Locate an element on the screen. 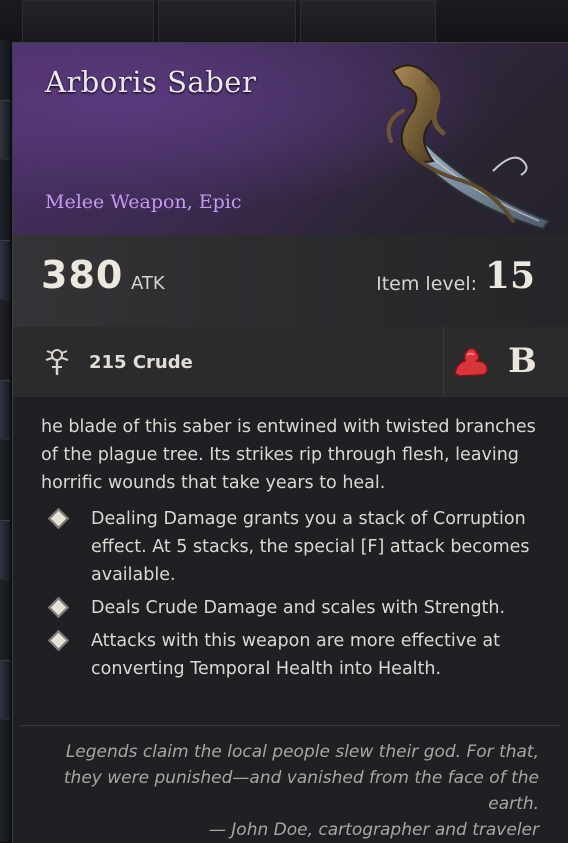  inventory-strip is located at coordinates (284, 24).